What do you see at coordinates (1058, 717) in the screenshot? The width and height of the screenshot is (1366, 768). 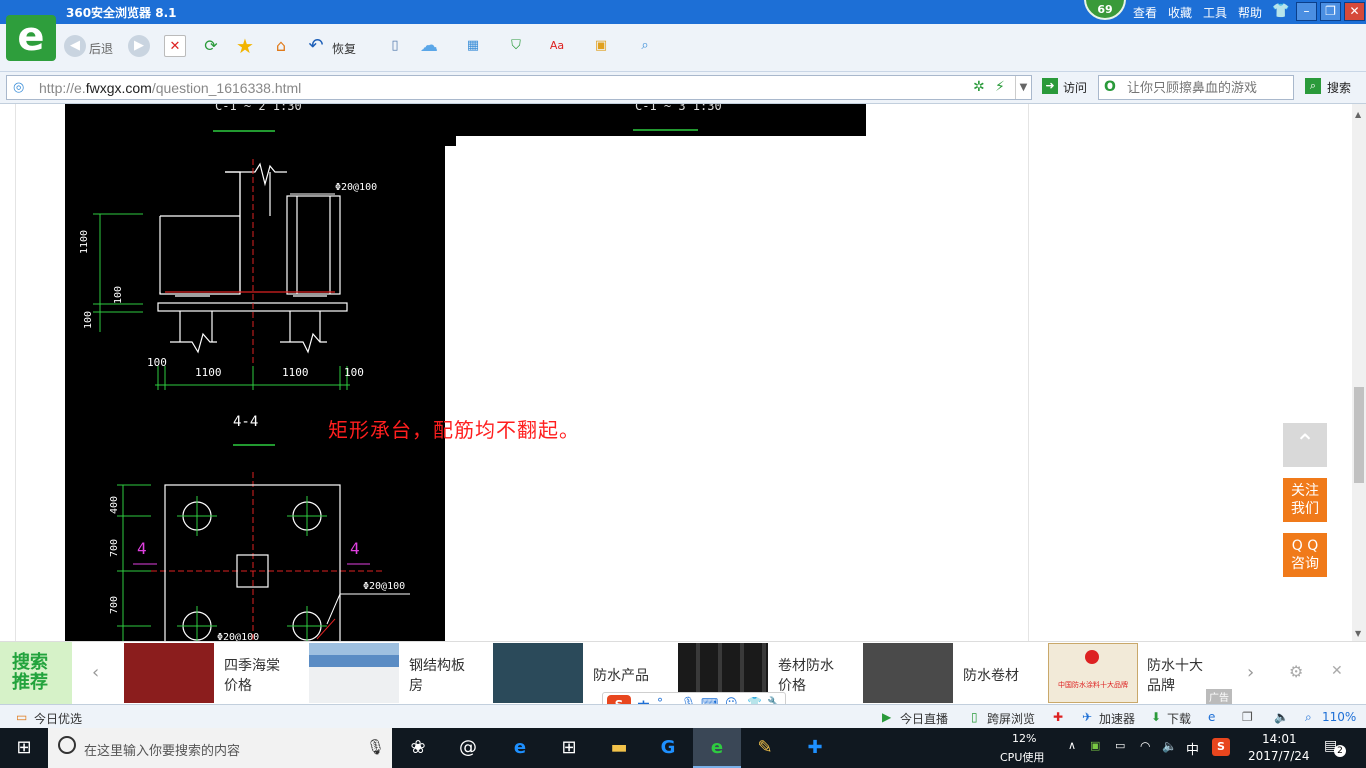 I see `security-icon: ✚` at bounding box center [1058, 717].